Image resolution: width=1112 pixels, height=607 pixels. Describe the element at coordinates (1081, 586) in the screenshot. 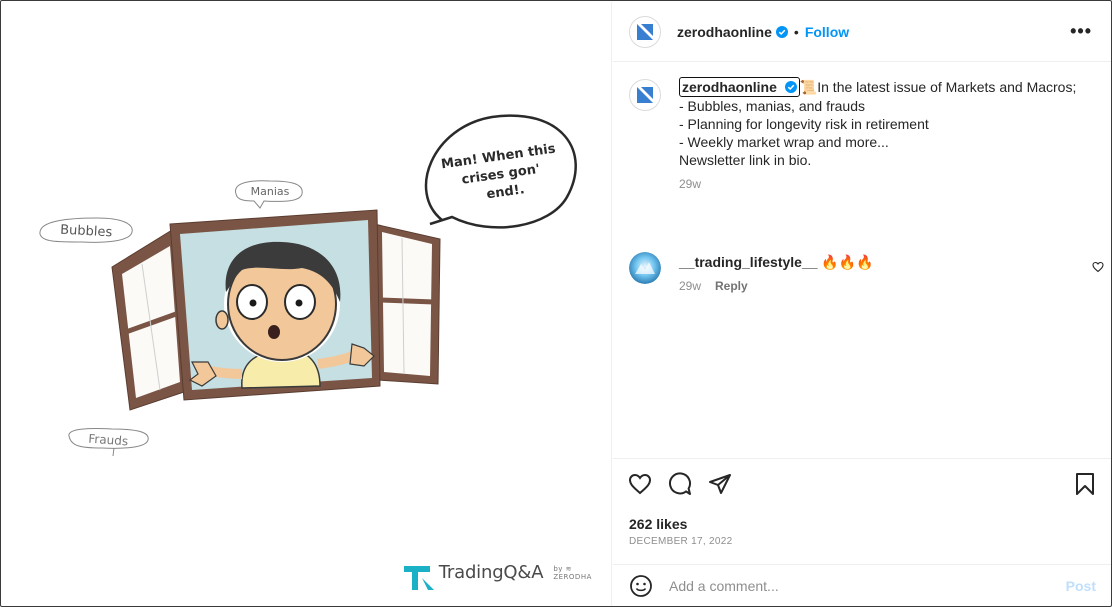

I see `post-comment-button: Post` at that location.